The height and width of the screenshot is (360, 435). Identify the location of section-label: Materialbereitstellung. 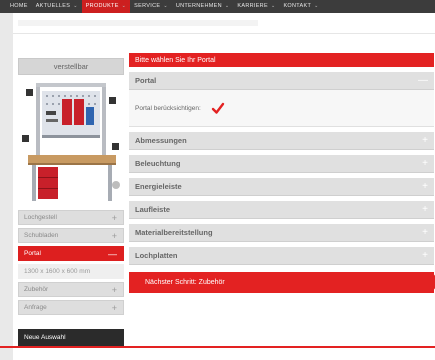
(174, 232).